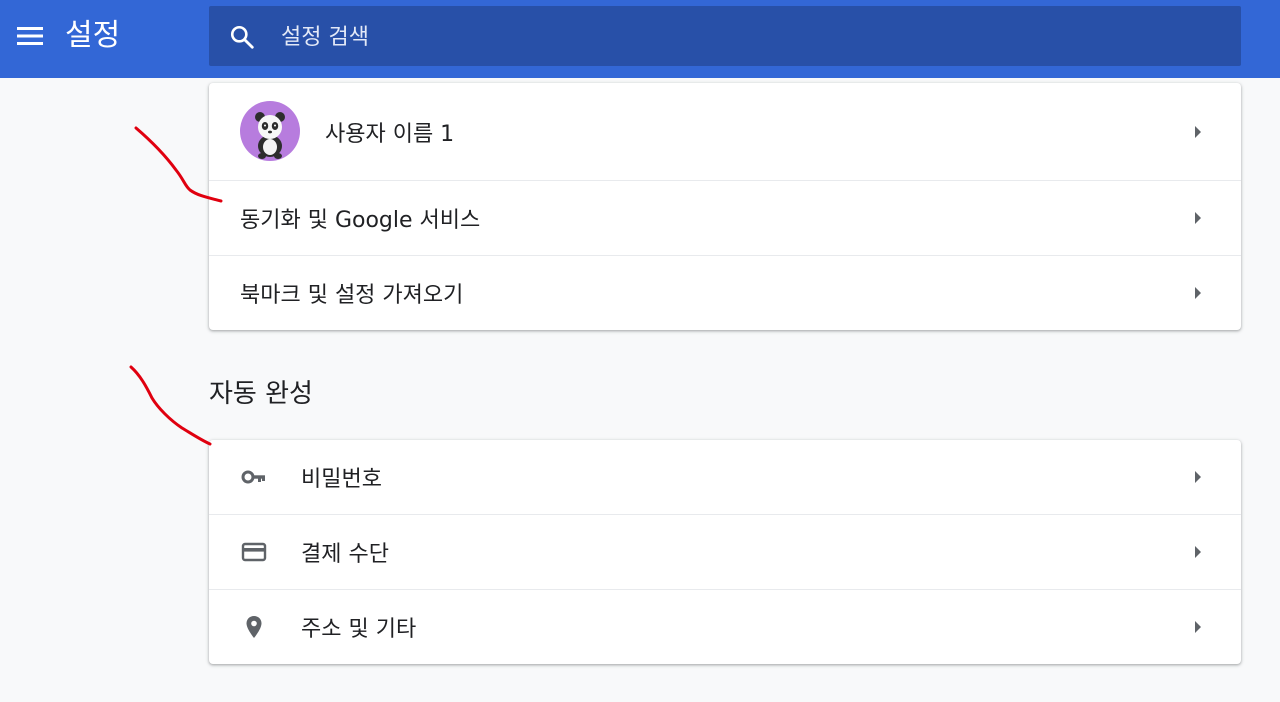  I want to click on credit-card-icon, so click(254, 552).